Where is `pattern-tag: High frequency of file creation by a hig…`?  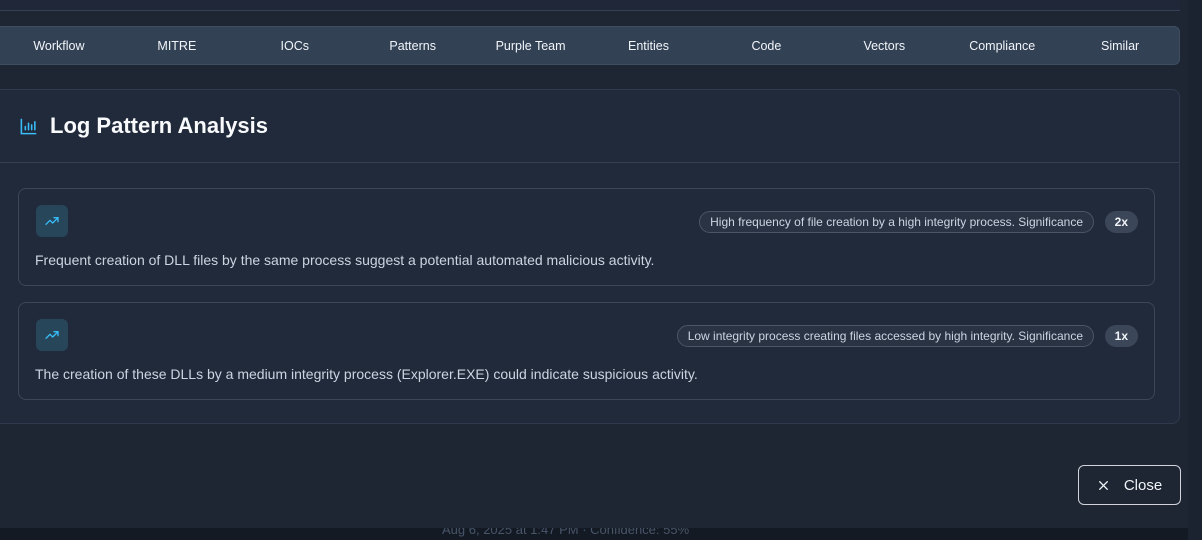 pattern-tag: High frequency of file creation by a hig… is located at coordinates (896, 222).